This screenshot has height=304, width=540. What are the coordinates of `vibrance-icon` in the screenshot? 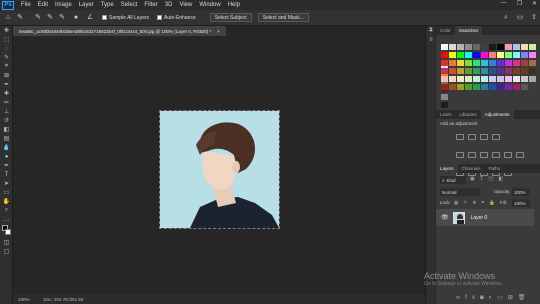 It's located at (460, 155).